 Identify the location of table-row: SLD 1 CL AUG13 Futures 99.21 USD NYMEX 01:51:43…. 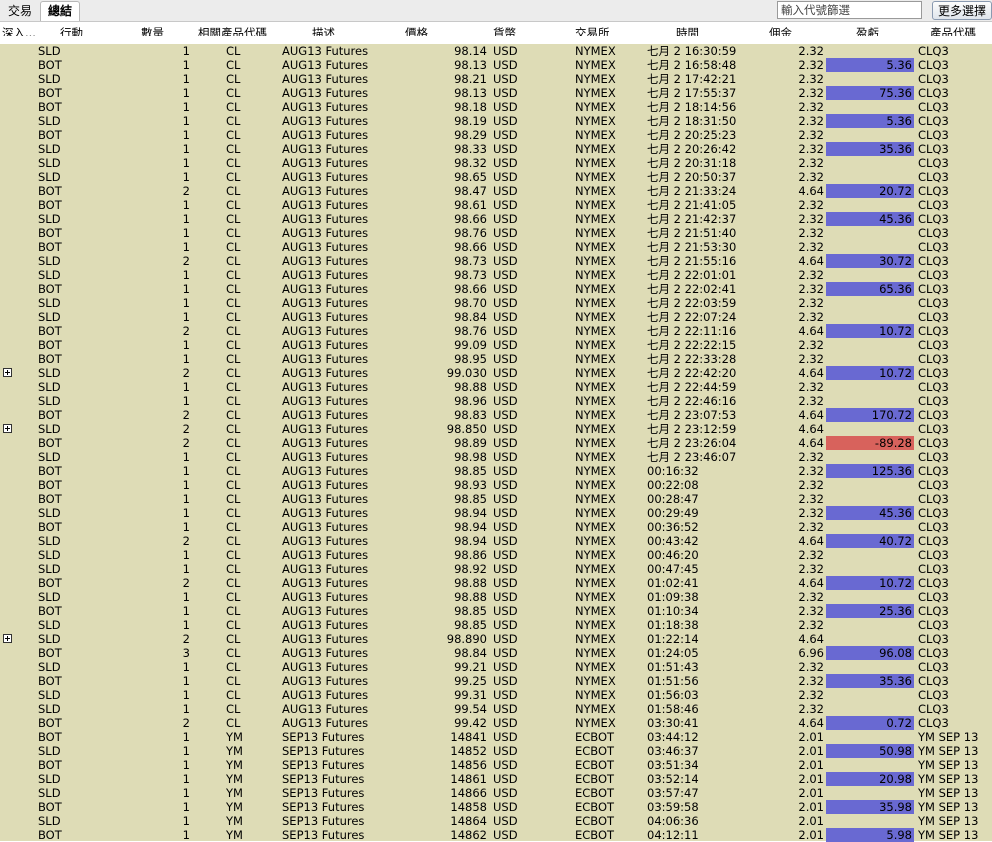
(496, 667).